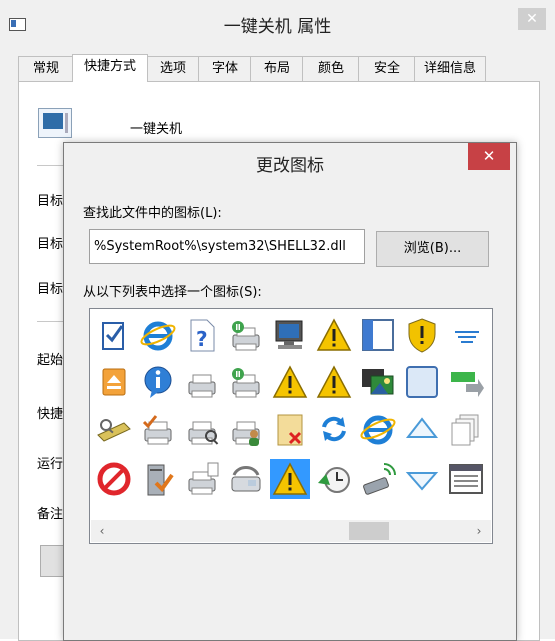  I want to click on computer-monitor-icon, so click(290, 335).